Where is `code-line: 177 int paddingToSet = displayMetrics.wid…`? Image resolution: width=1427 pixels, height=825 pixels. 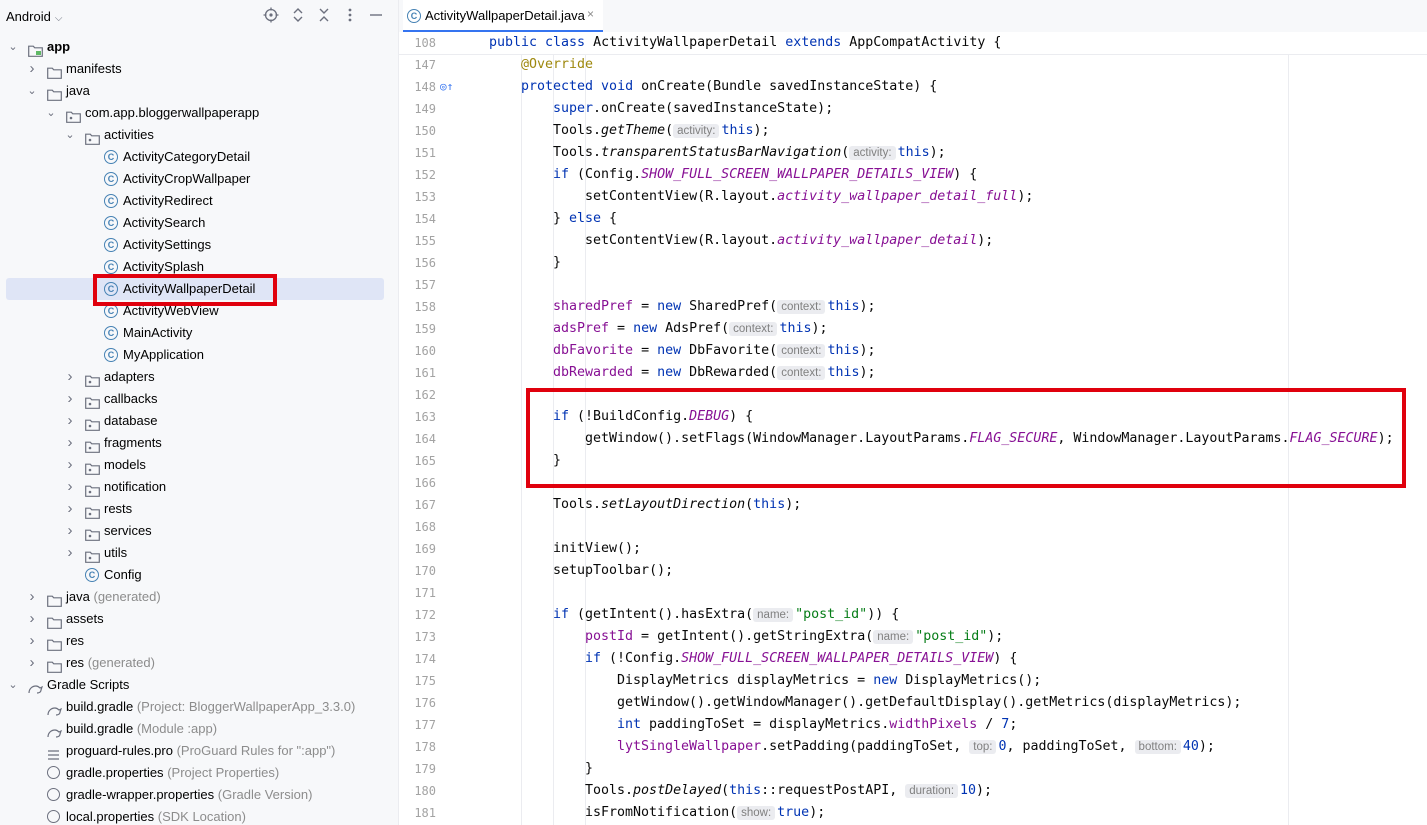
code-line: 177 int paddingToSet = displayMetrics.wid… is located at coordinates (913, 725).